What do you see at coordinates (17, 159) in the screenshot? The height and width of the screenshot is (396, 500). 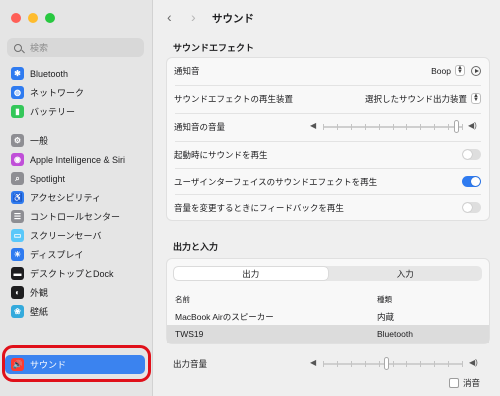 I see `siri-icon: ◉` at bounding box center [17, 159].